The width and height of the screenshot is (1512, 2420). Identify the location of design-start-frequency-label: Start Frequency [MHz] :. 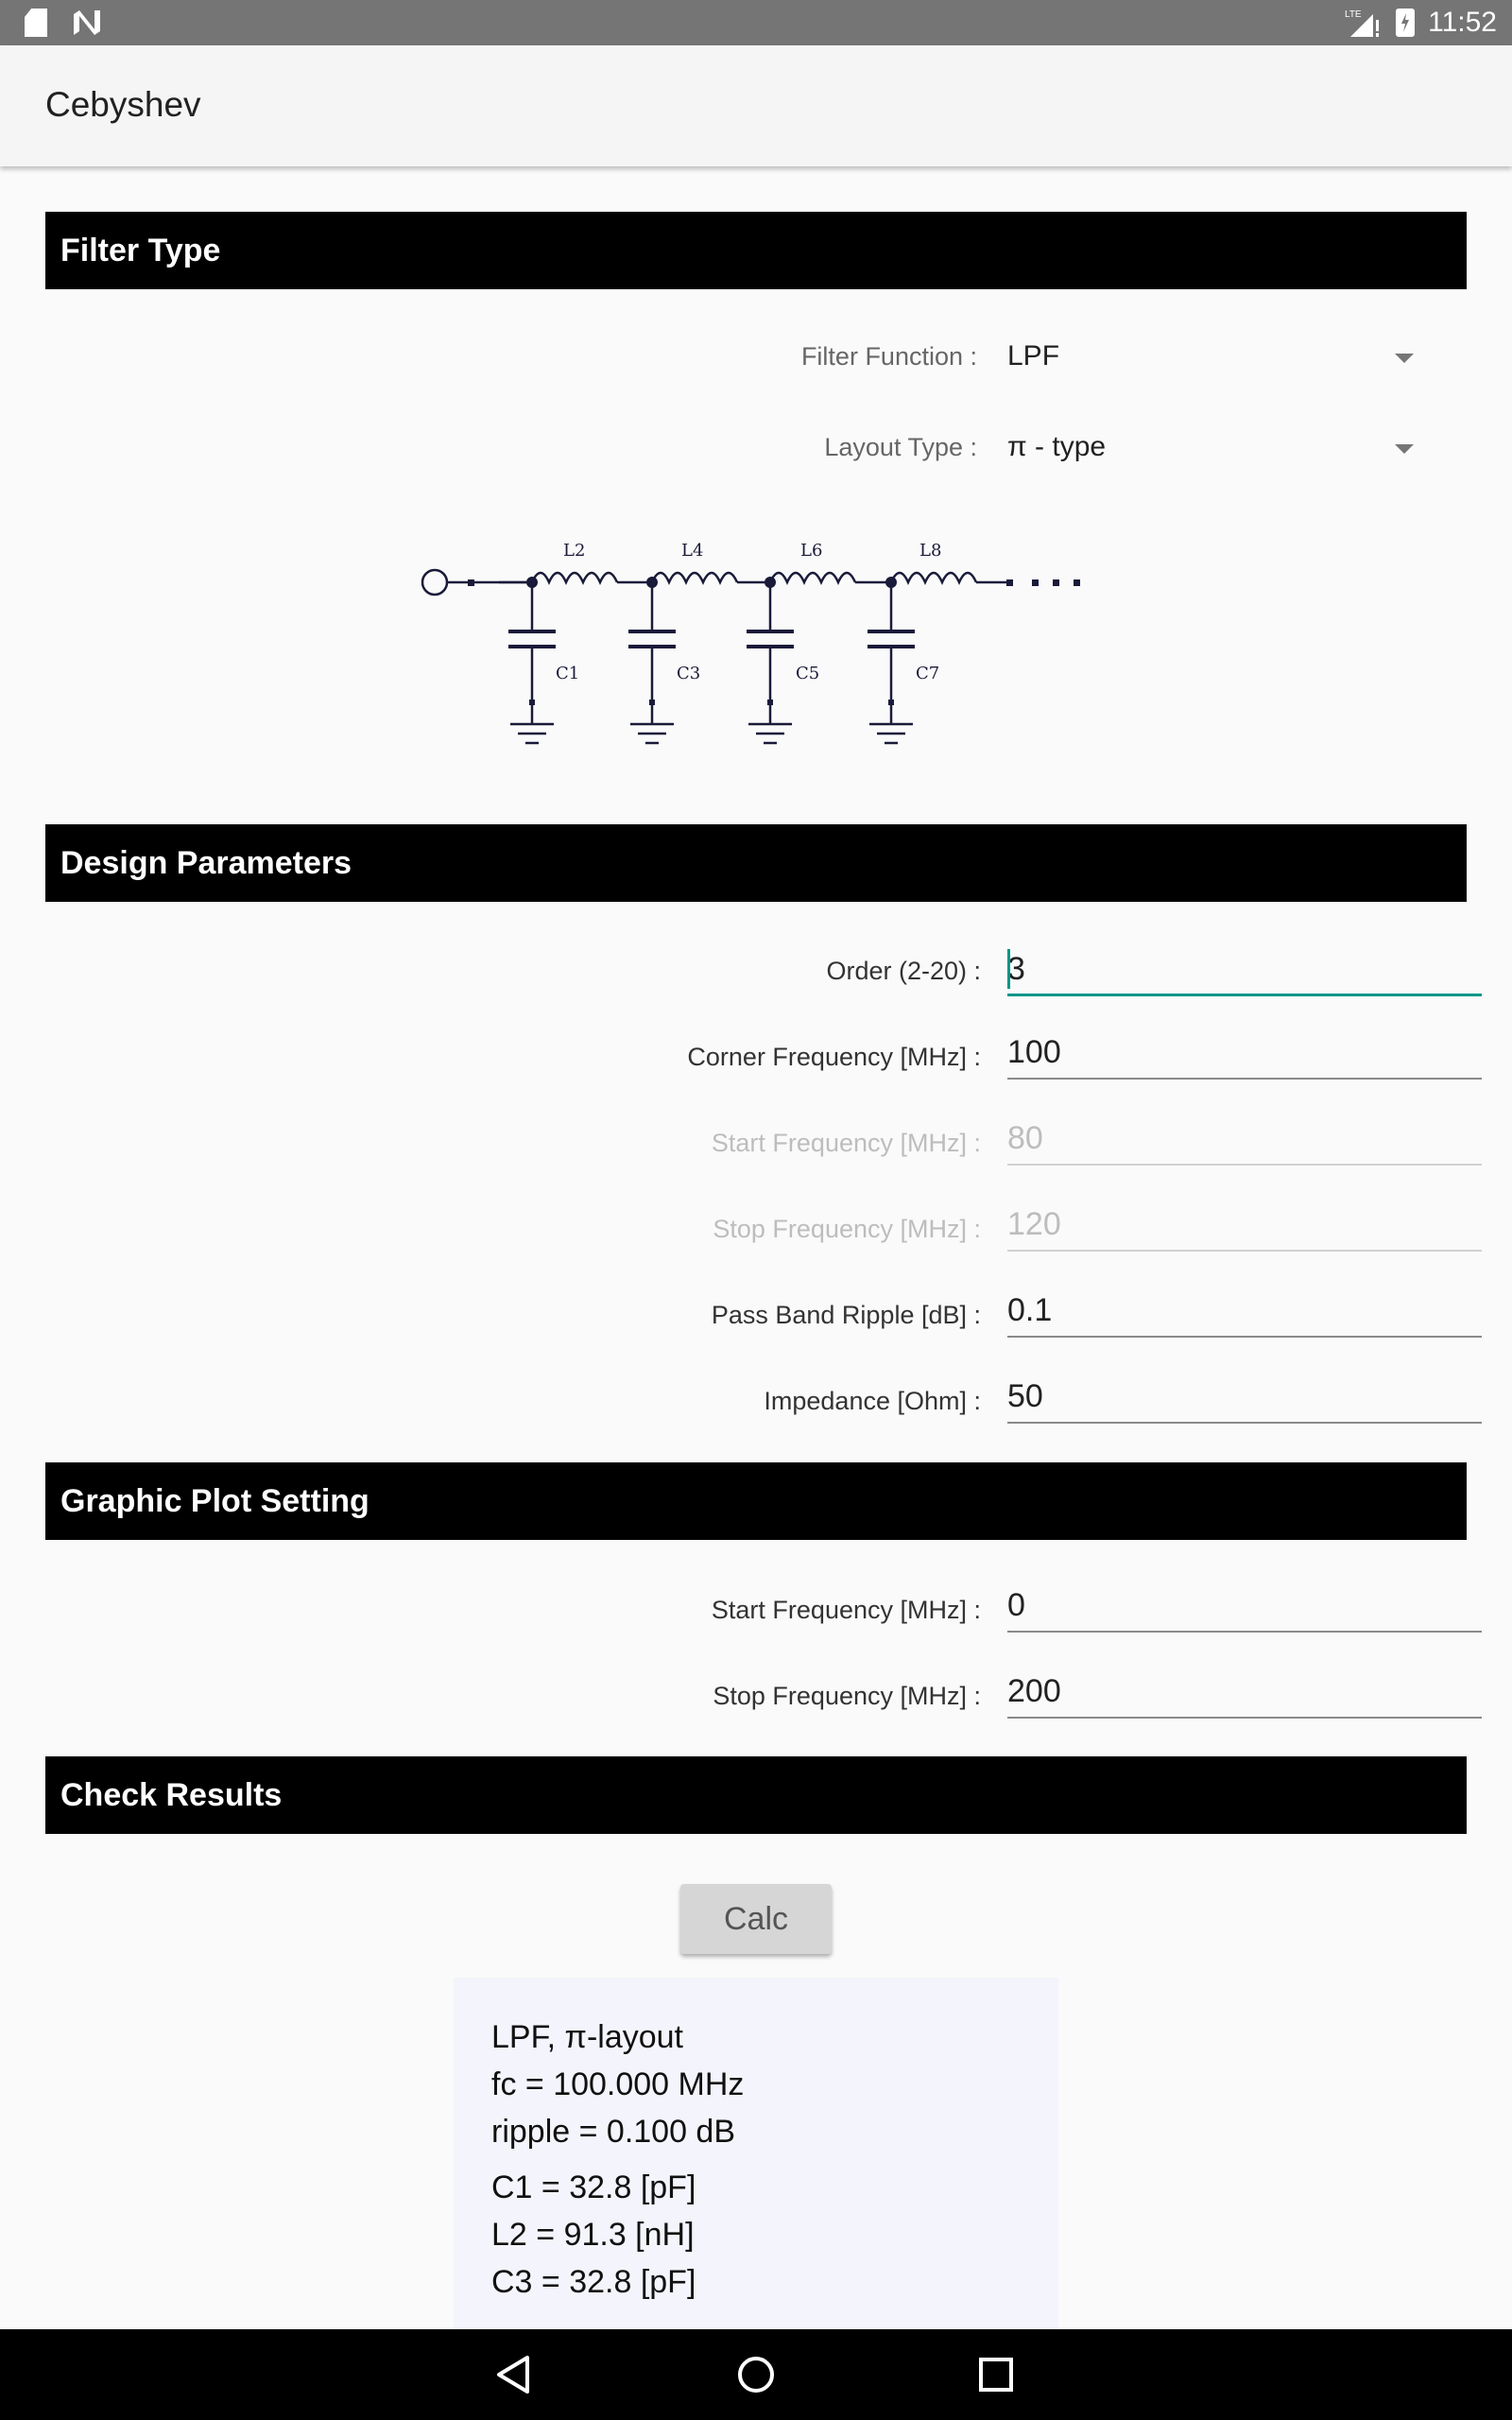
(846, 1143).